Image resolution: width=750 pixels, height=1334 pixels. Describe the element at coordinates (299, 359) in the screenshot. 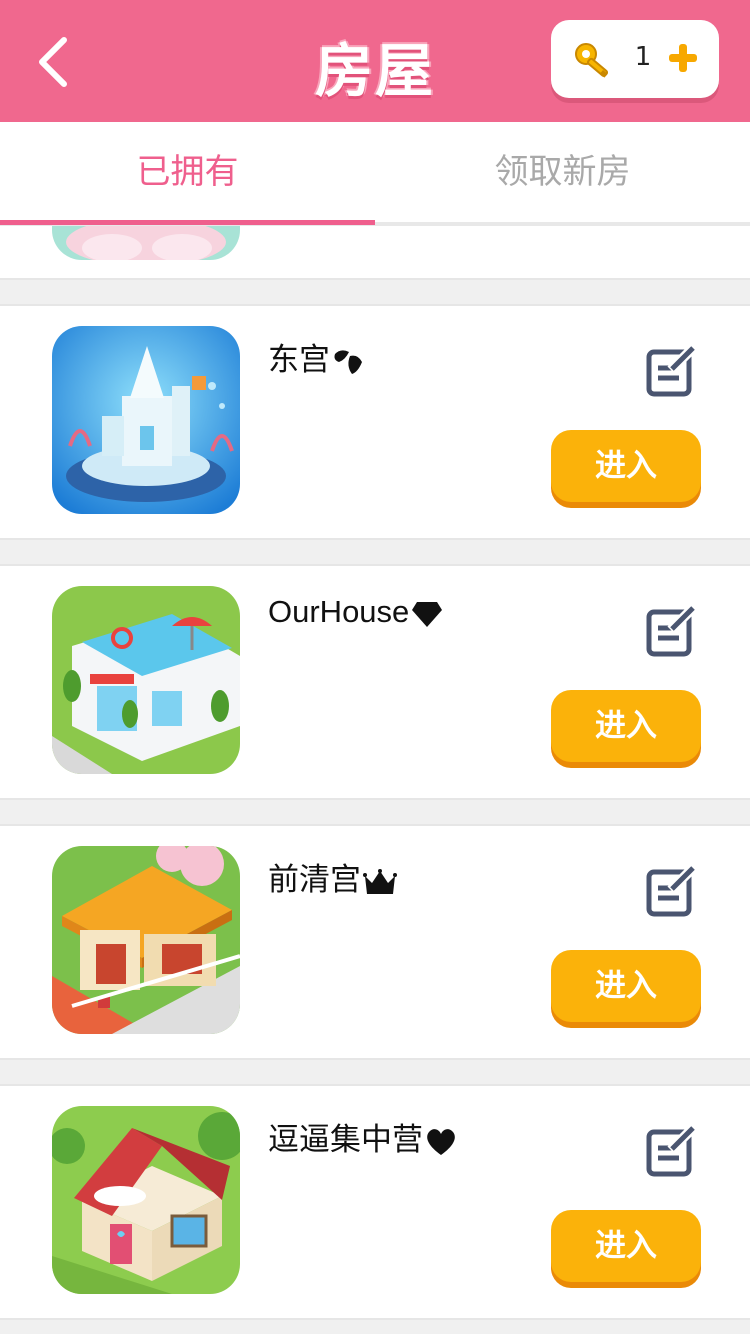

I see `house-name-text: 东宫` at that location.